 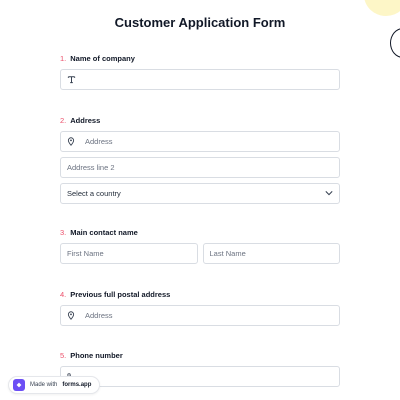 What do you see at coordinates (120, 294) in the screenshot?
I see `question-text: Previous full postal address` at bounding box center [120, 294].